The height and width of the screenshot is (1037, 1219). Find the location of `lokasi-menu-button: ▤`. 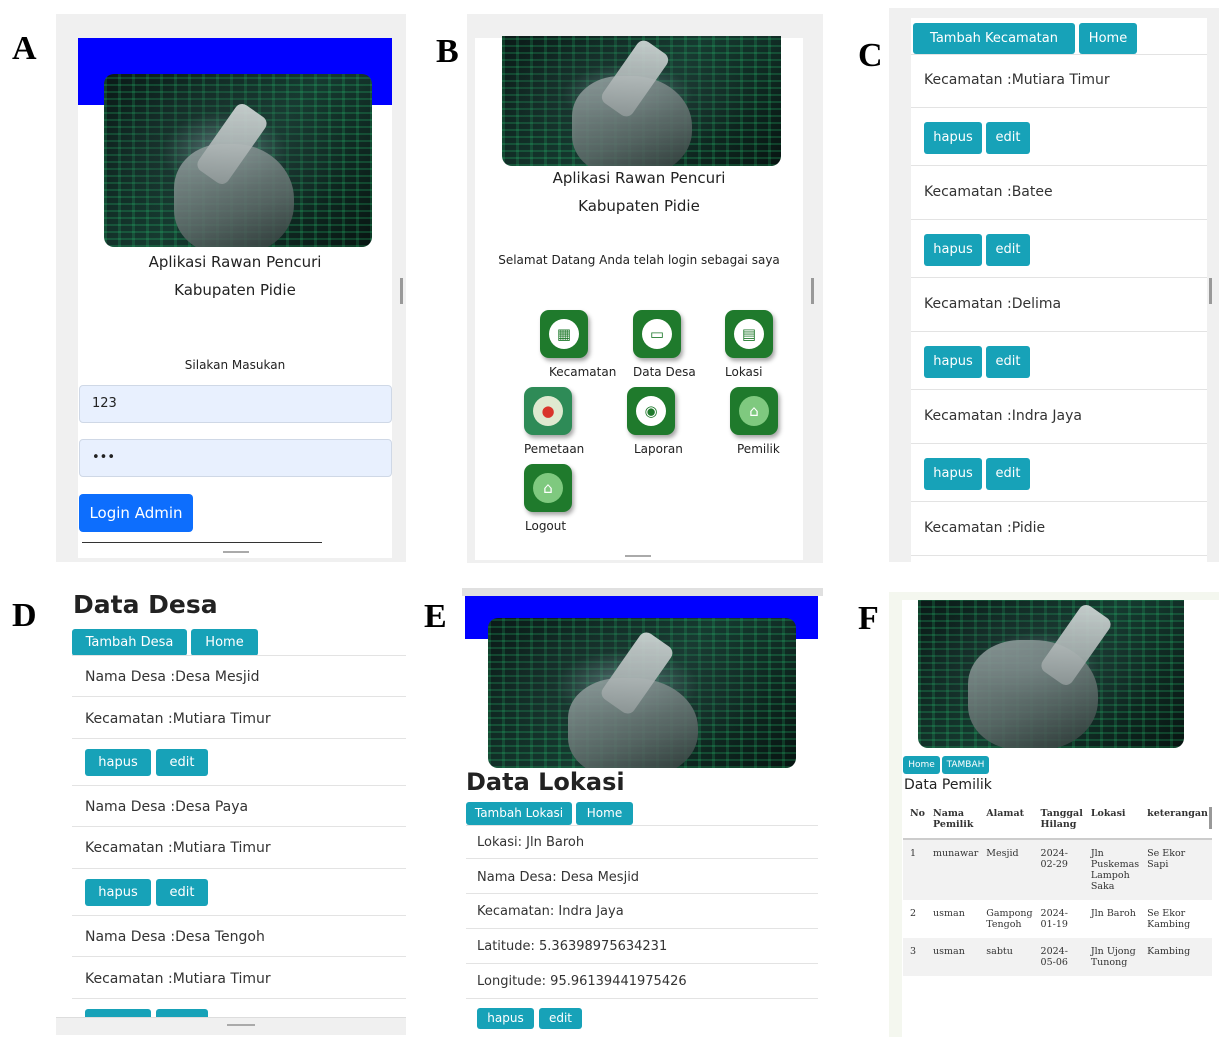

lokasi-menu-button: ▤ is located at coordinates (749, 334).